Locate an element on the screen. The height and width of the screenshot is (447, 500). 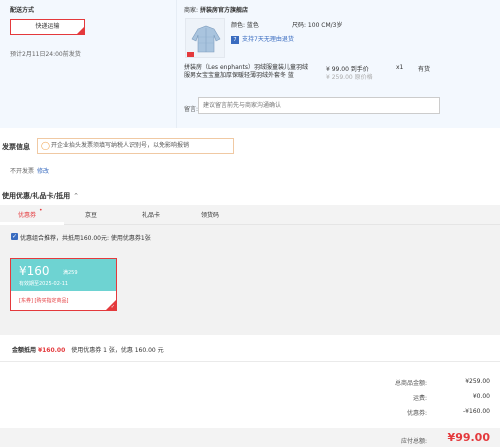
summary-prefix: 金额抵用 is located at coordinates (24, 350).